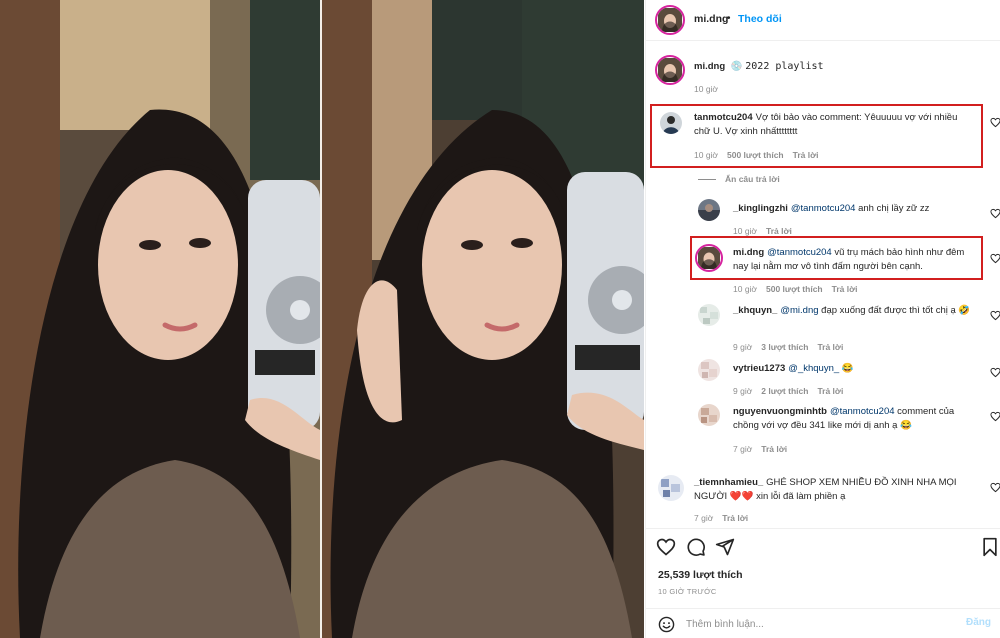  Describe the element at coordinates (839, 67) in the screenshot. I see `caption: mi.dng 💿 2022 playlist` at that location.